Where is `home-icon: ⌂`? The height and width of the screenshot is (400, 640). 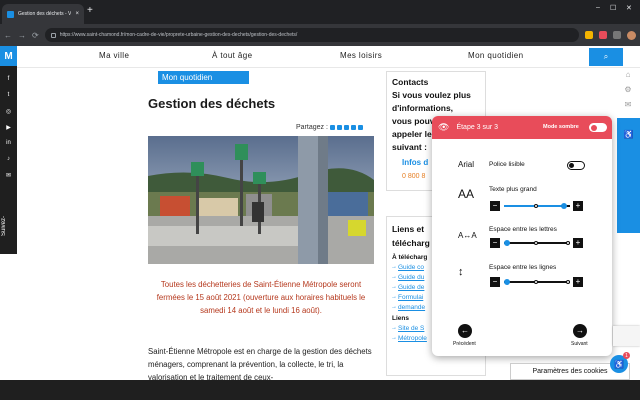
home-icon: ⌂ is located at coordinates (628, 77).